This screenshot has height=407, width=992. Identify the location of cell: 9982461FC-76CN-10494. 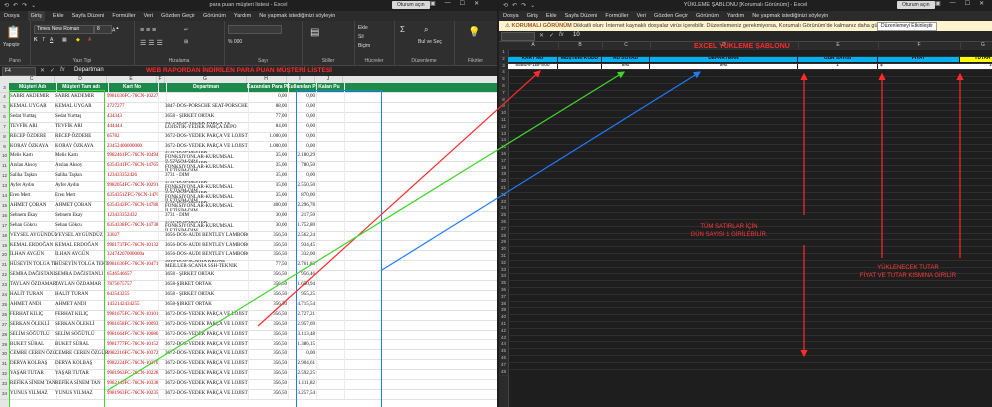
(132, 156).